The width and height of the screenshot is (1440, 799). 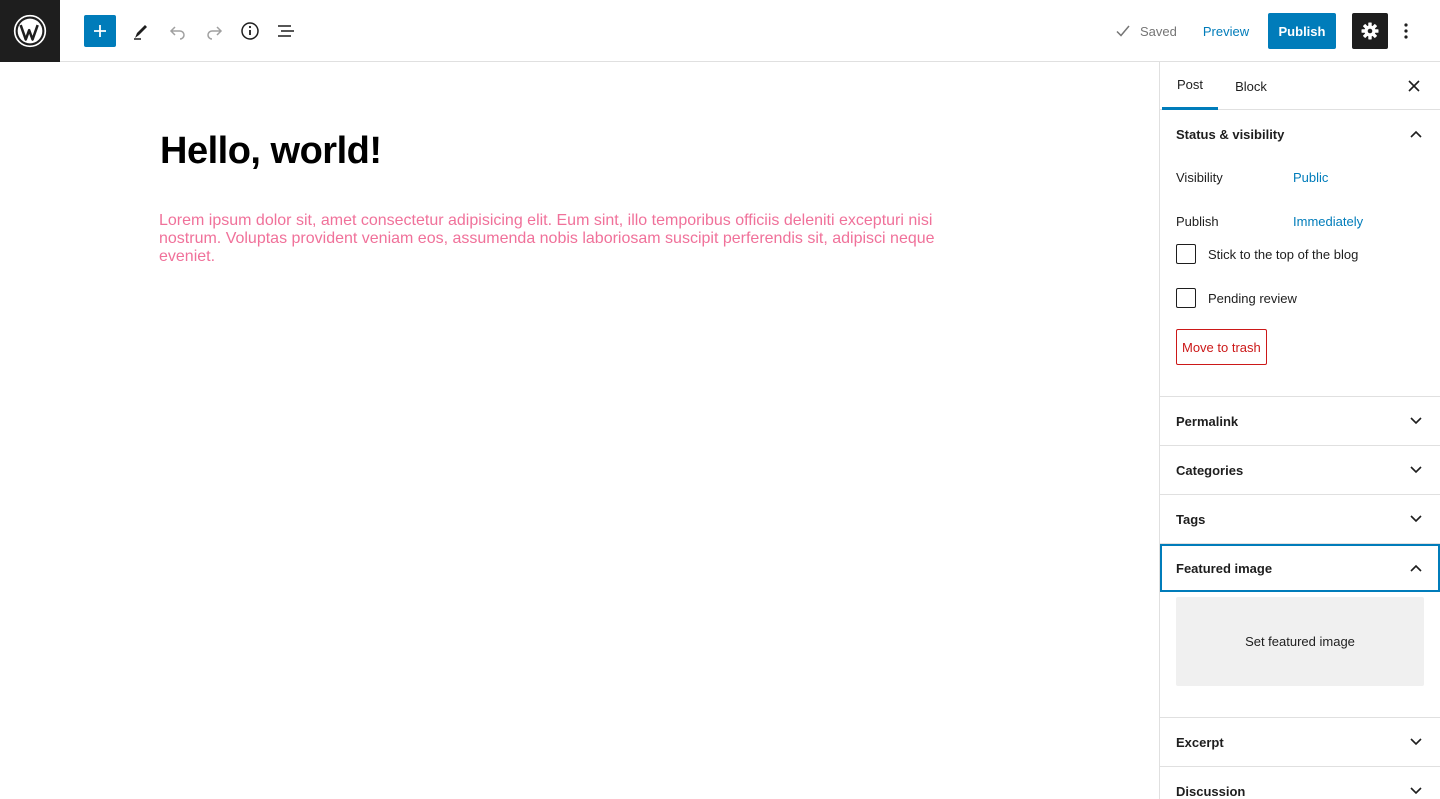 I want to click on visibility-label: Visibility, so click(x=1199, y=177).